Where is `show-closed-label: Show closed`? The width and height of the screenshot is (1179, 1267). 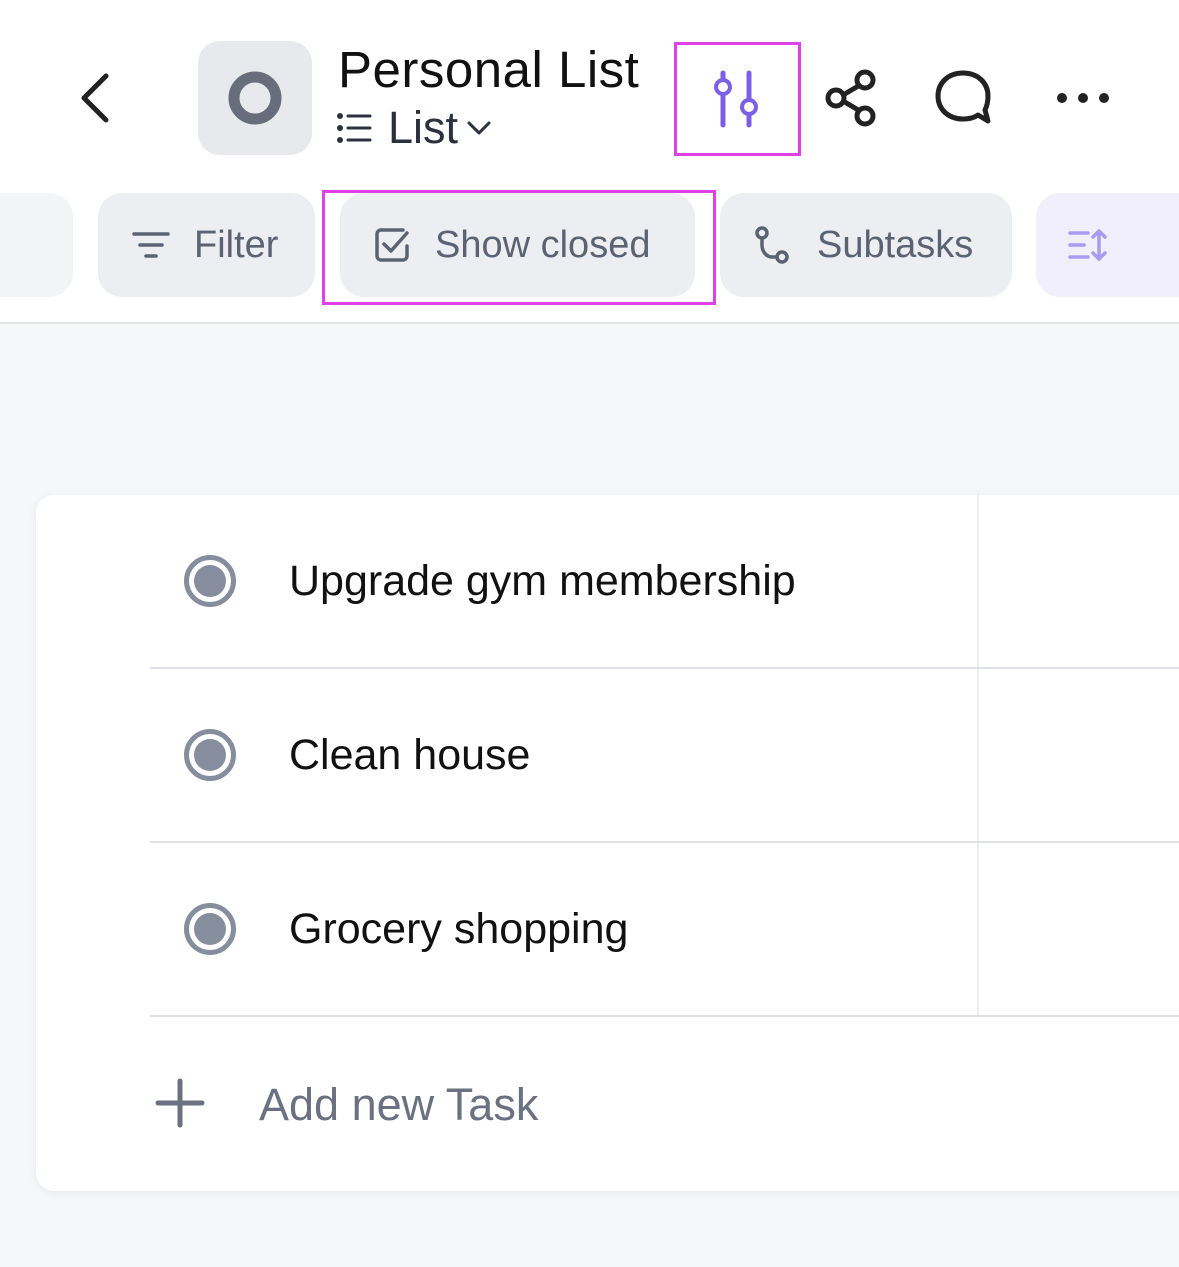
show-closed-label: Show closed is located at coordinates (543, 244).